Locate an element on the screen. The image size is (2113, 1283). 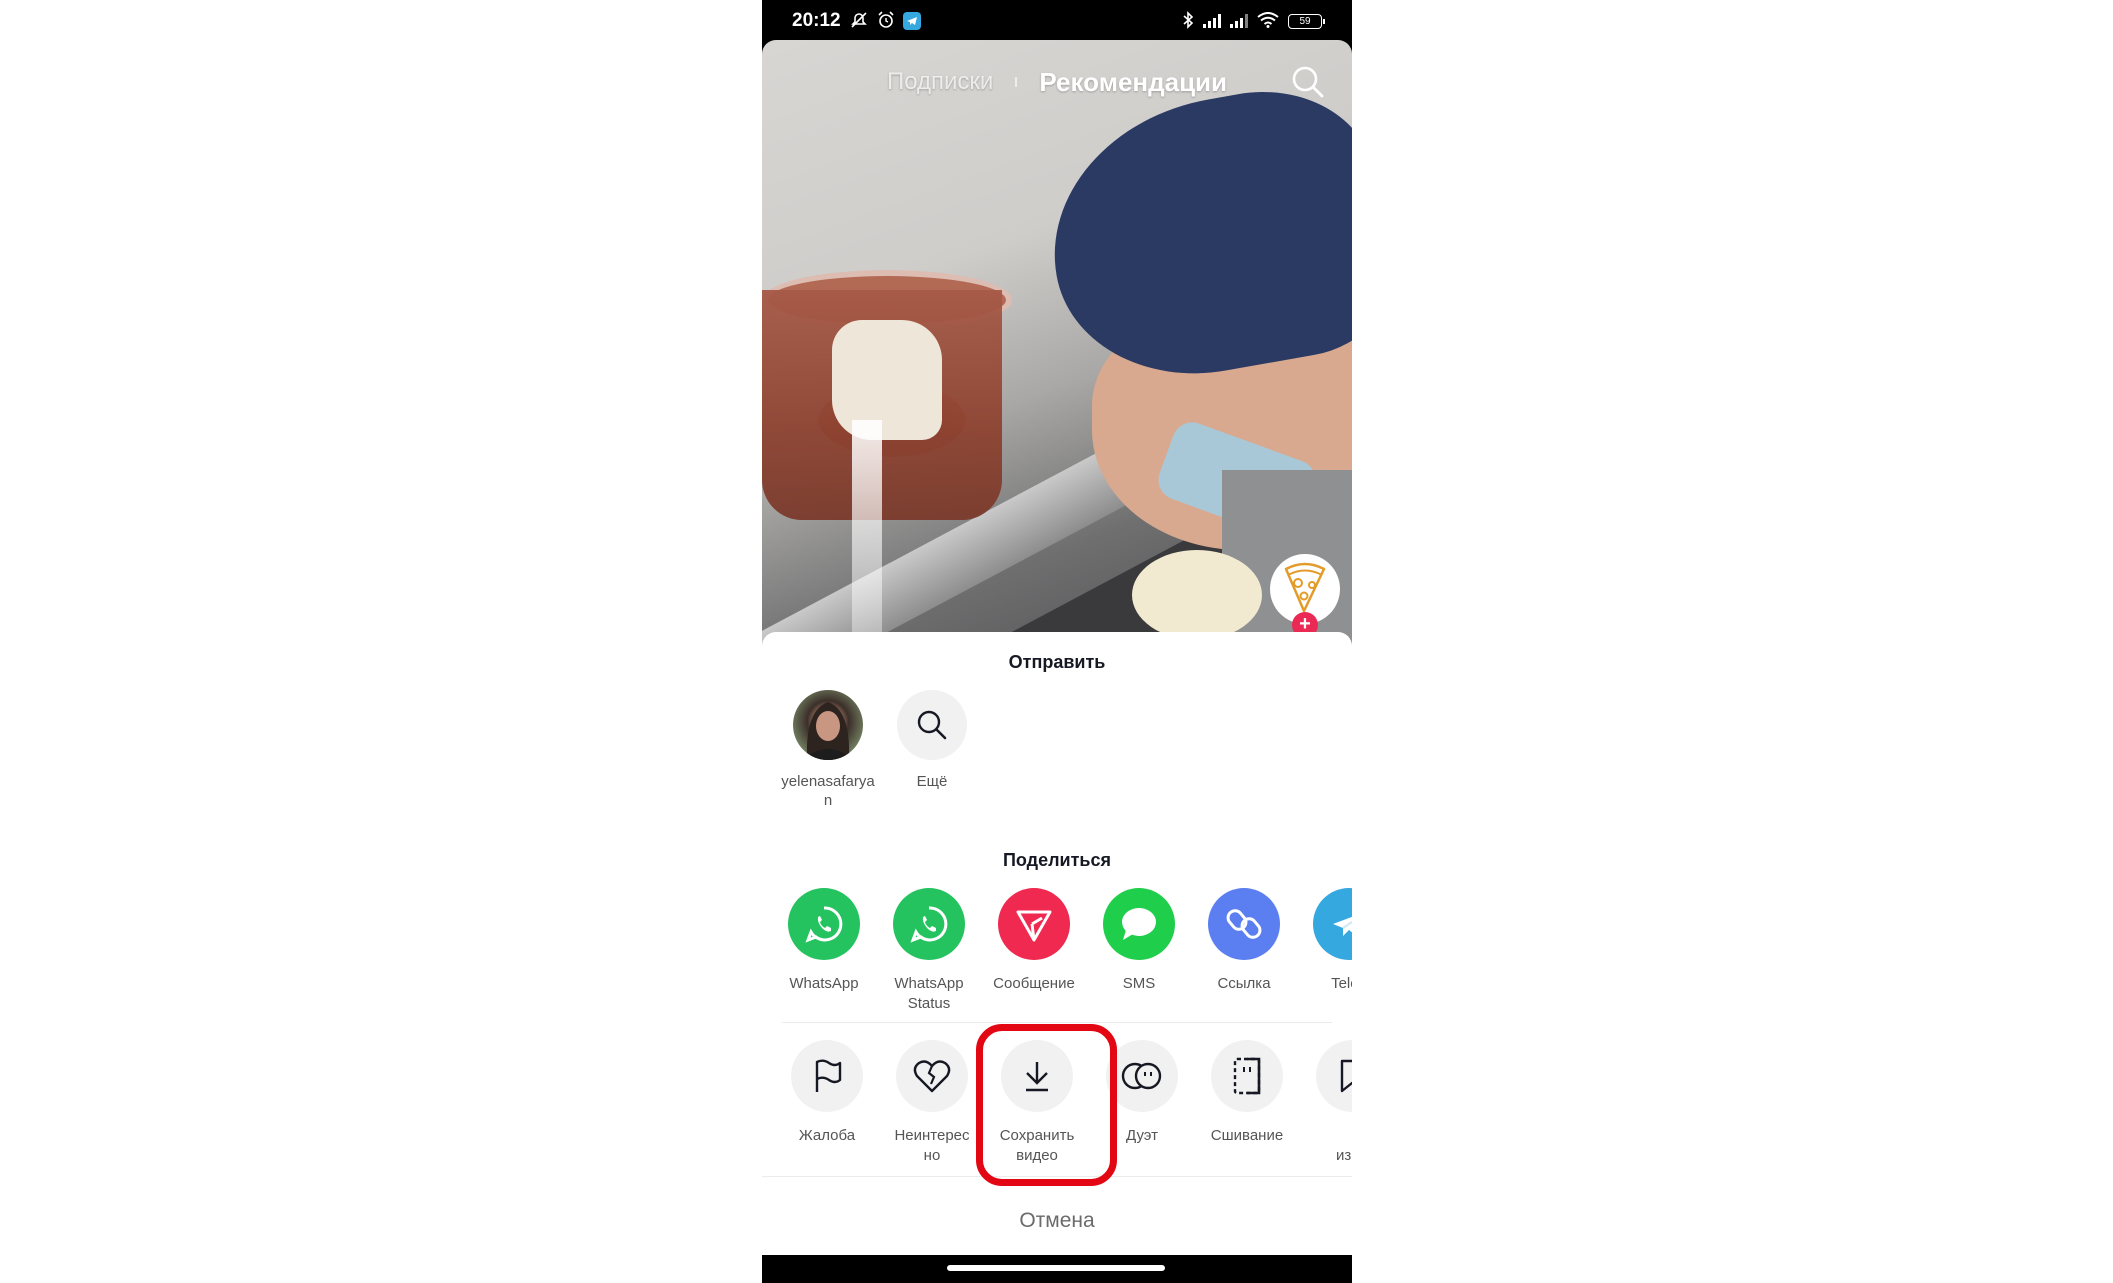
action-report: Жалоба is located at coordinates (827, 1093).